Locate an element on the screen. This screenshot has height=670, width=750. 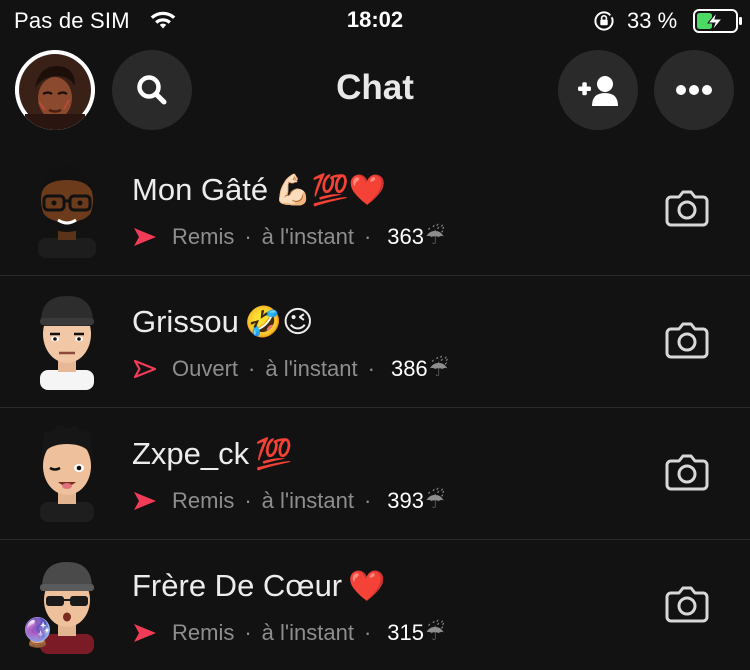
header: Chat is located at coordinates (375, 91).